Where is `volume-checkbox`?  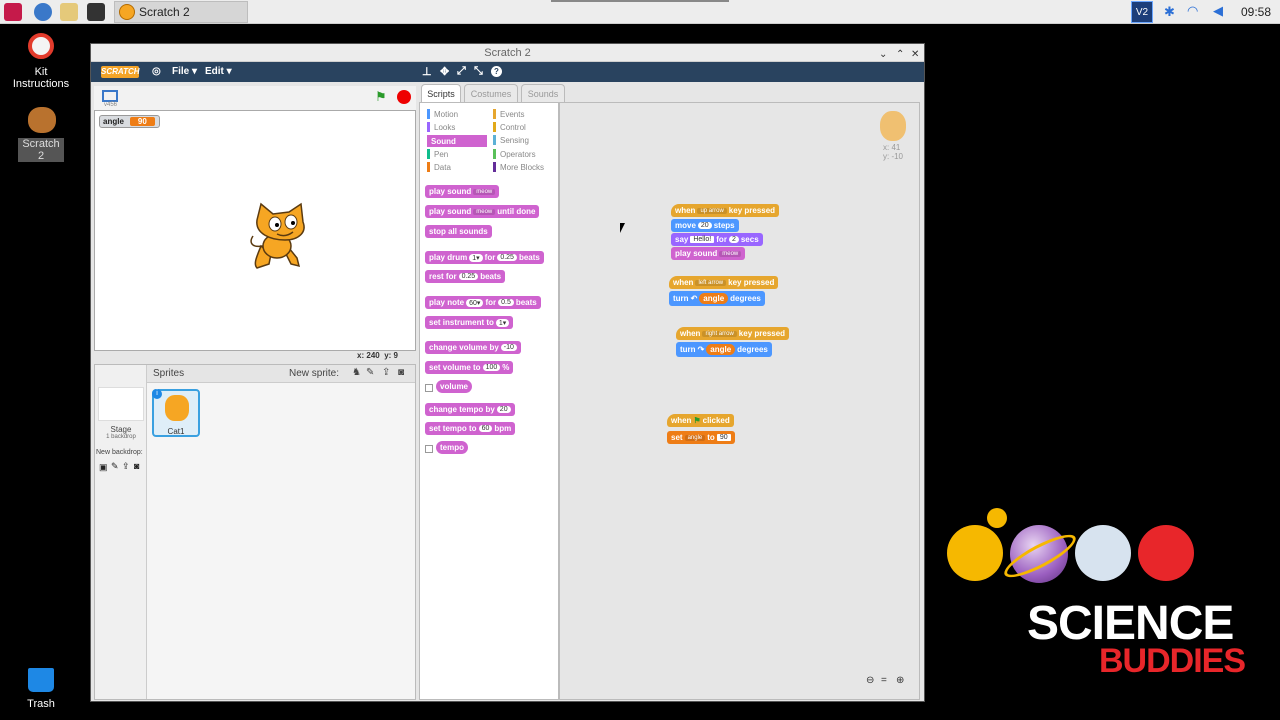 volume-checkbox is located at coordinates (429, 388).